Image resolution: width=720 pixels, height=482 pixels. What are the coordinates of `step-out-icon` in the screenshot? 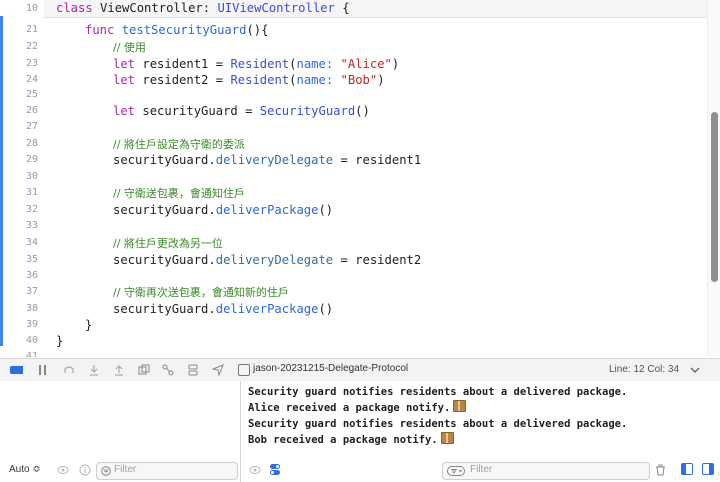 It's located at (119, 370).